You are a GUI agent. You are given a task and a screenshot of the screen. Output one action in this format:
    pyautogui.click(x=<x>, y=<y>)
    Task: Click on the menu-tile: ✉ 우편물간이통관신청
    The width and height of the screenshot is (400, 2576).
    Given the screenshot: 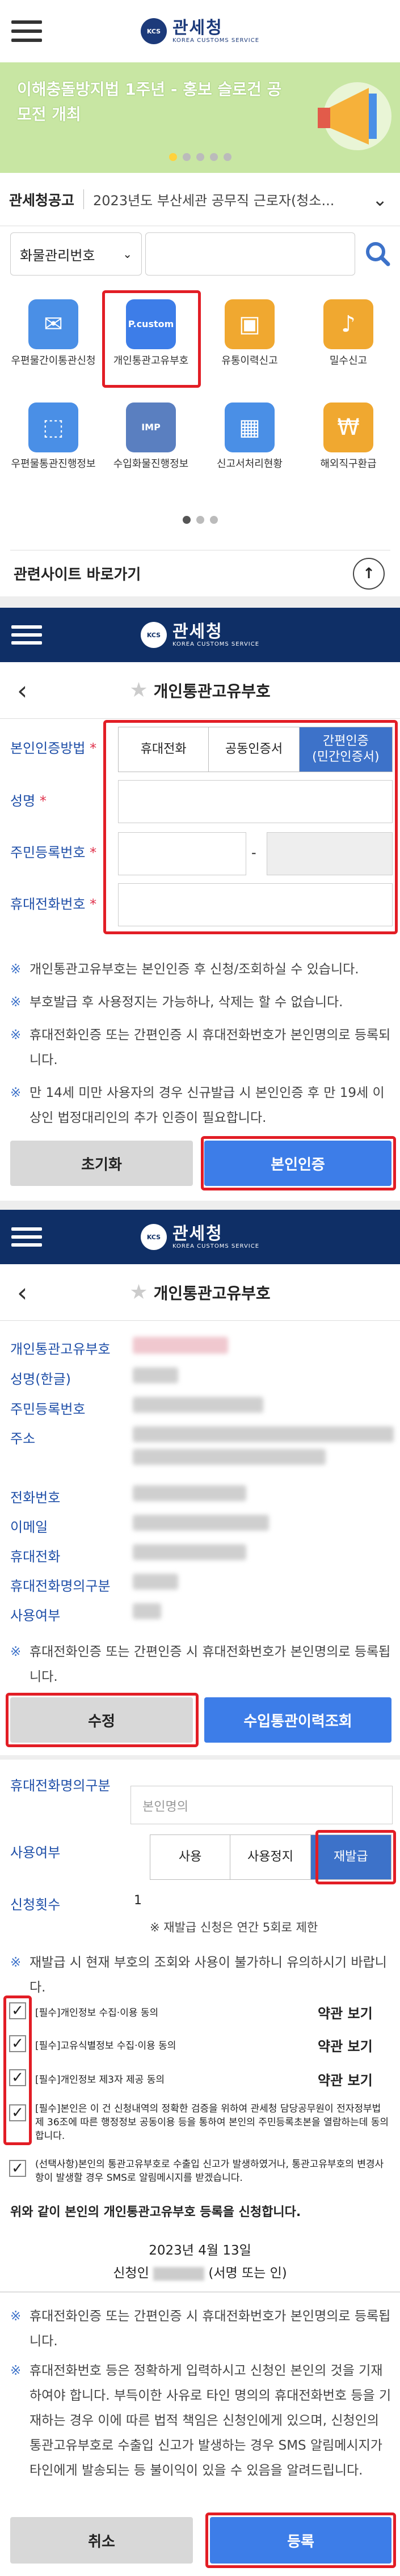 What is the action you would take?
    pyautogui.click(x=54, y=334)
    